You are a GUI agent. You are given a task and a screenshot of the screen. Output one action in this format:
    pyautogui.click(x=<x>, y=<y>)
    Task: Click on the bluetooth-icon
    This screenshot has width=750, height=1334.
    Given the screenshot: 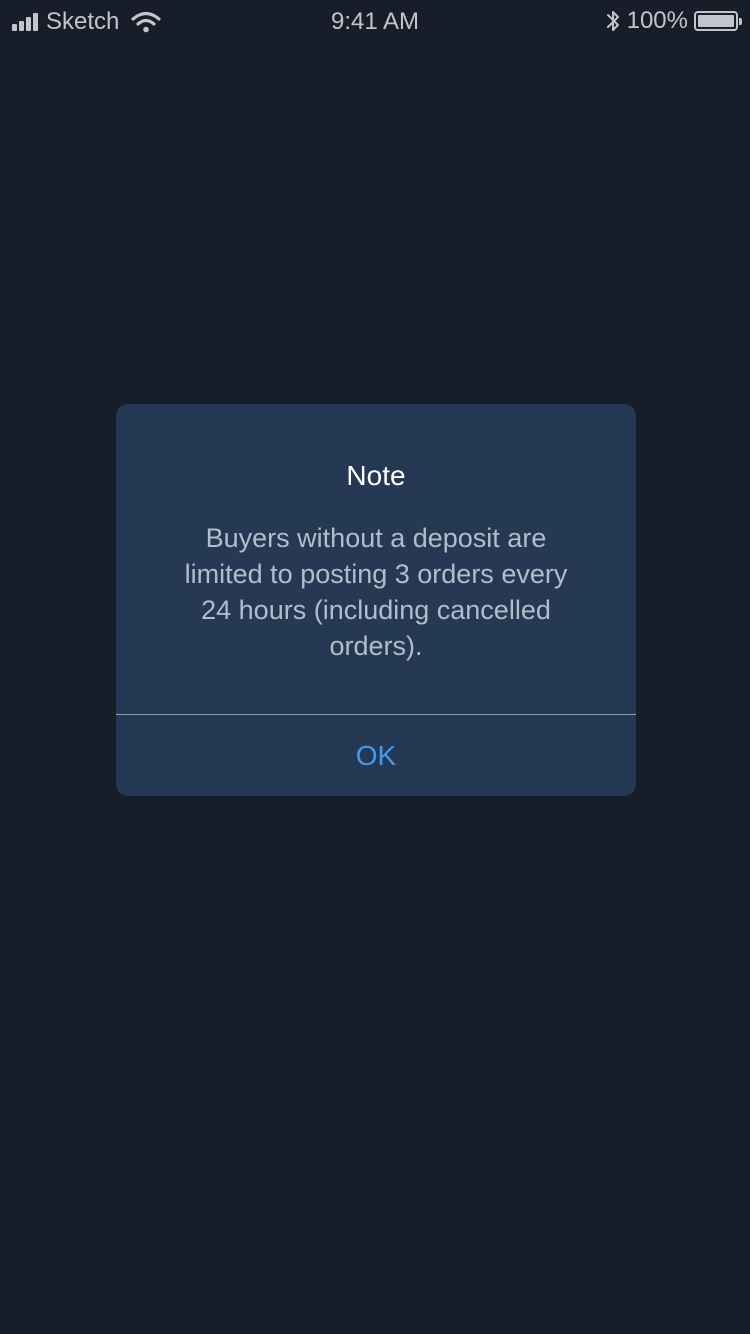 What is the action you would take?
    pyautogui.click(x=612, y=21)
    